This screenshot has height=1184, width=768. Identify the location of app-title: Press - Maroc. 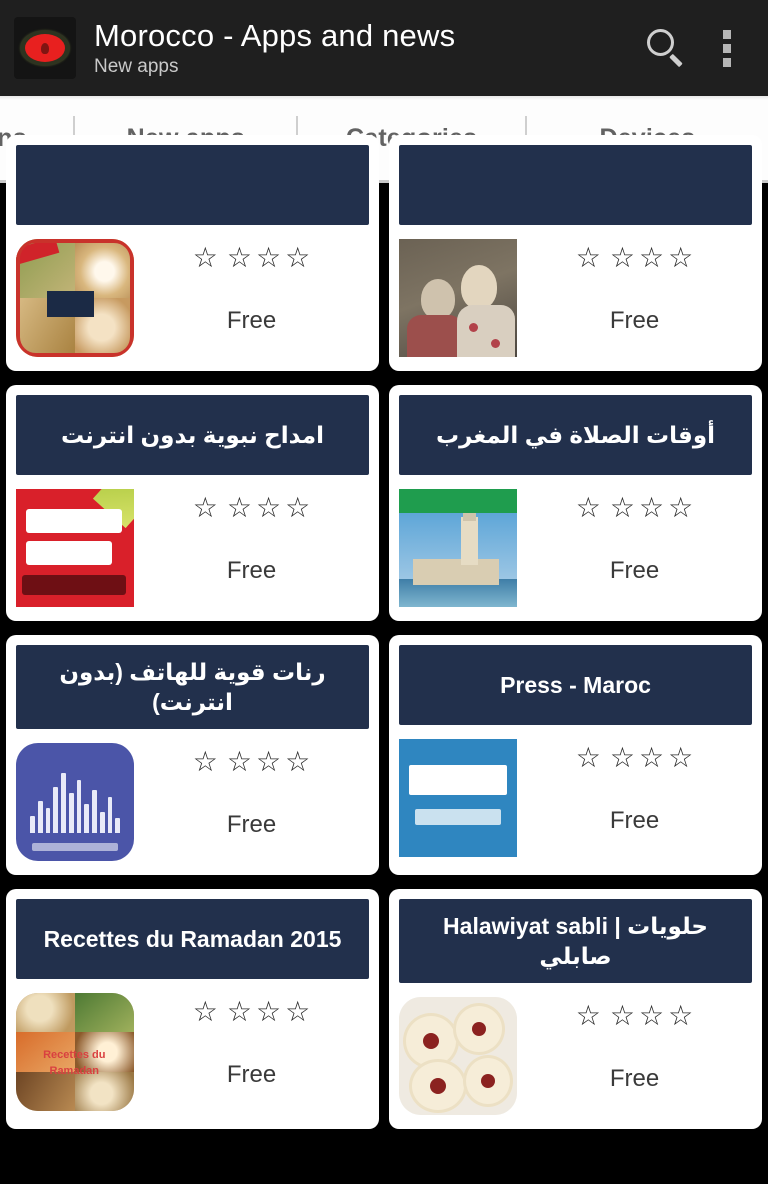
(575, 685).